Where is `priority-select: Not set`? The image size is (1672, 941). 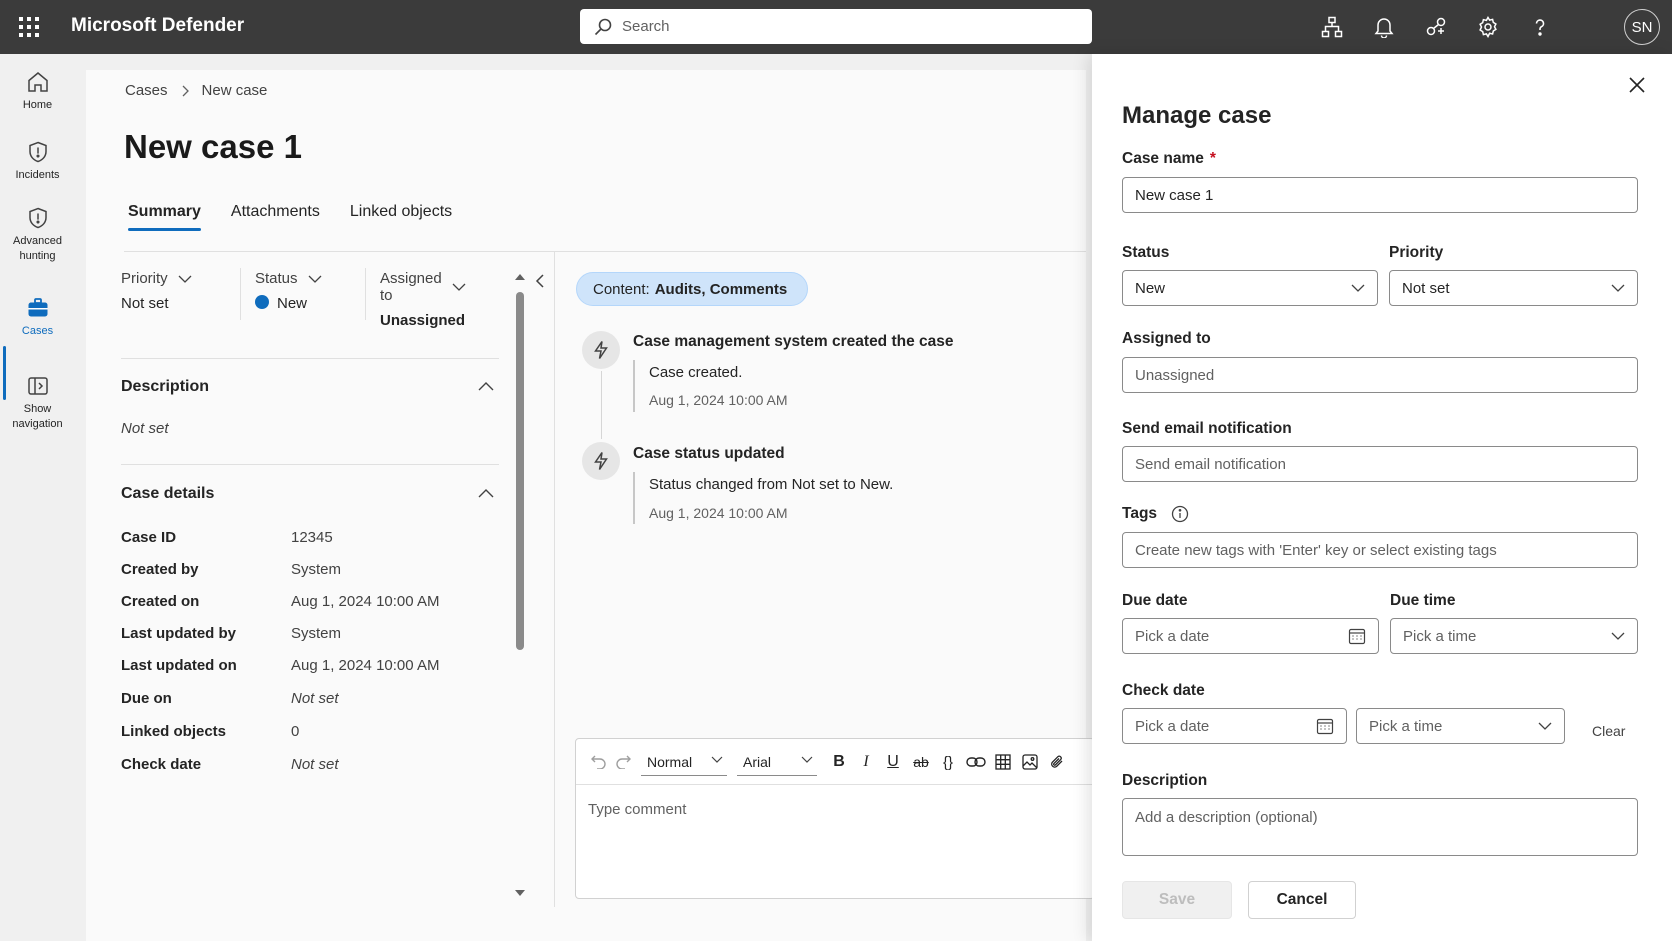 priority-select: Not set is located at coordinates (1513, 288).